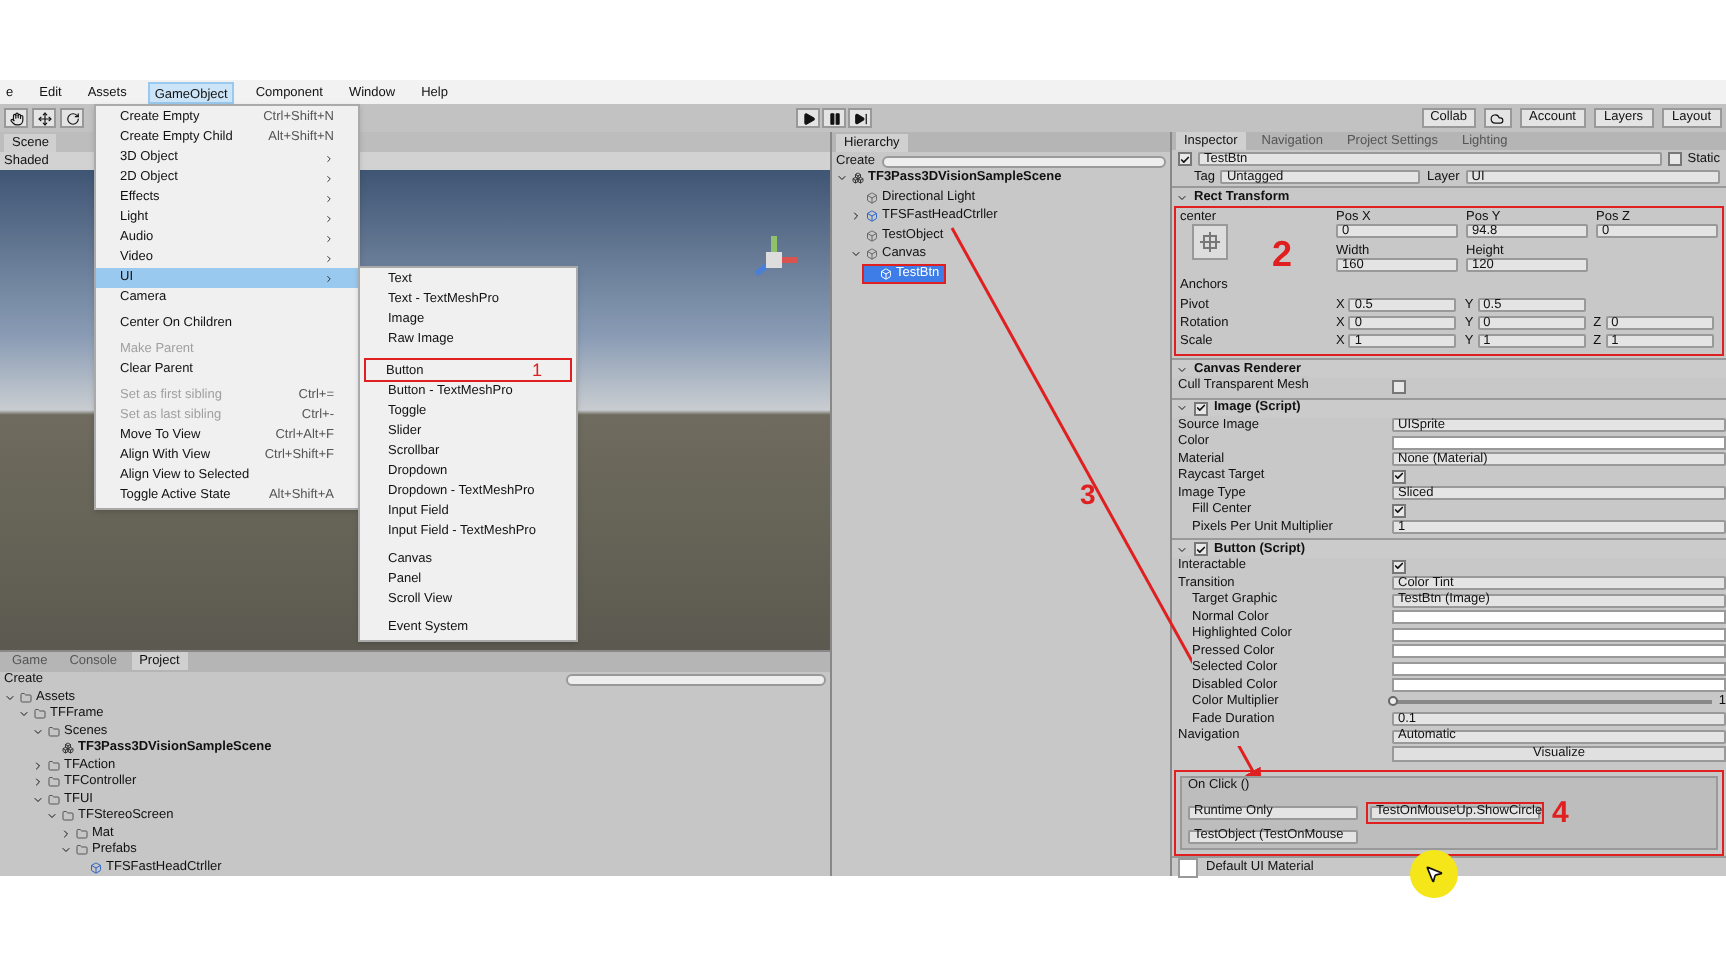 The height and width of the screenshot is (970, 1726). Describe the element at coordinates (1210, 242) in the screenshot. I see `anchor-preset-icon` at that location.